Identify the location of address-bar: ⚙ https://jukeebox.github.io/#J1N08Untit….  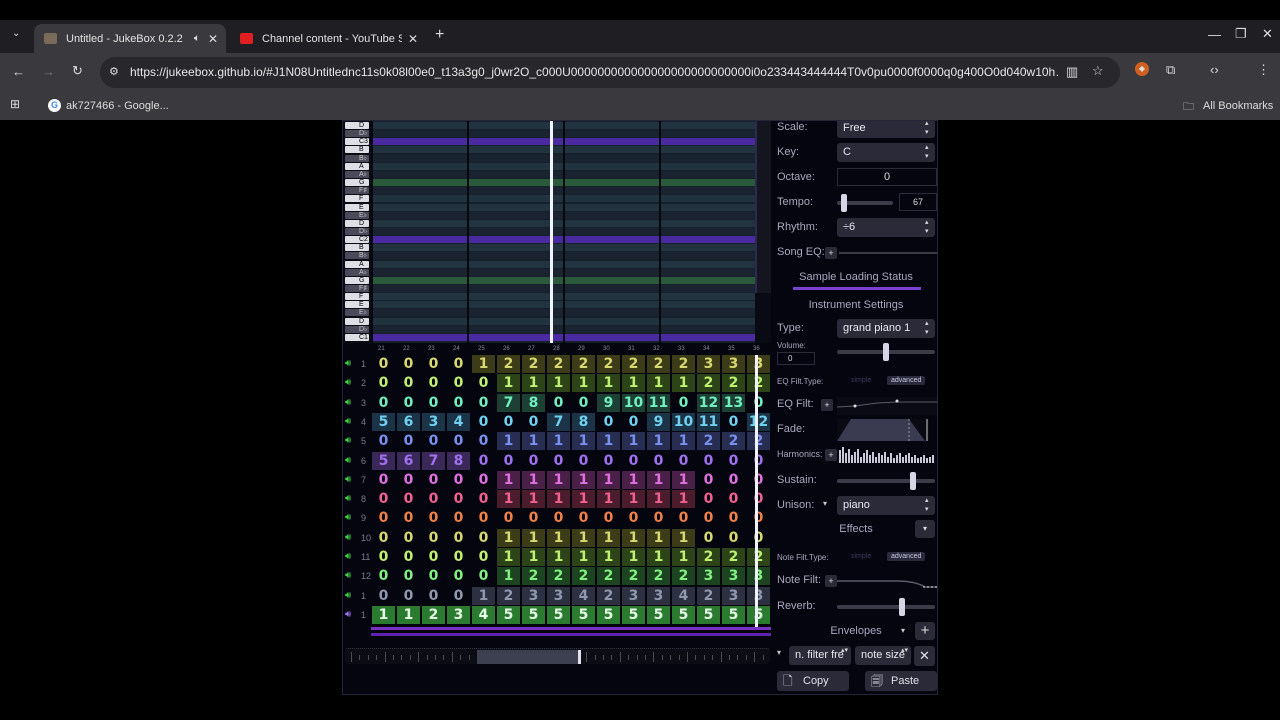
(610, 72).